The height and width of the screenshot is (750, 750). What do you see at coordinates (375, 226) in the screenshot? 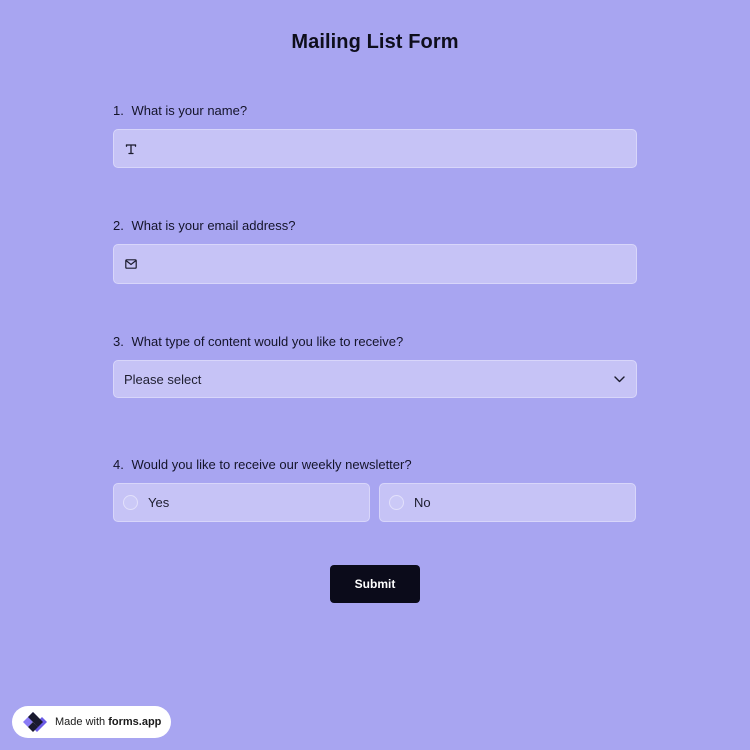
I see `question-label: 2. What is your email address?` at bounding box center [375, 226].